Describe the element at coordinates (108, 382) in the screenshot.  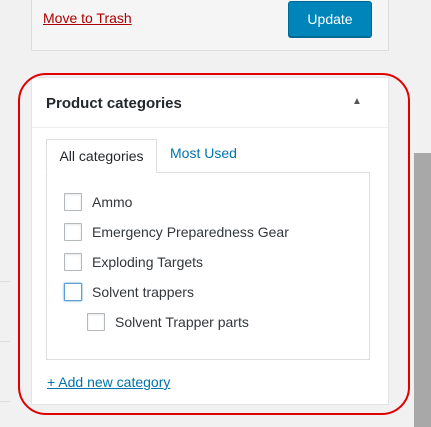
I see `add-new-category-link: + Add new category` at that location.